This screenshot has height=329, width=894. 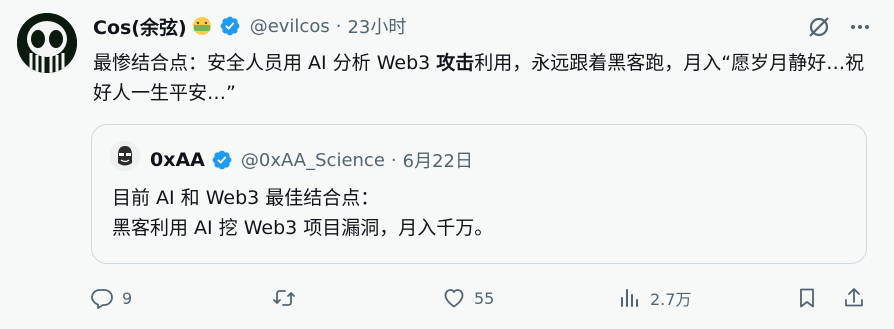 I want to click on quoted-tweet-line: 目前 AI 和 Web3 最佳结合点：, so click(x=246, y=198).